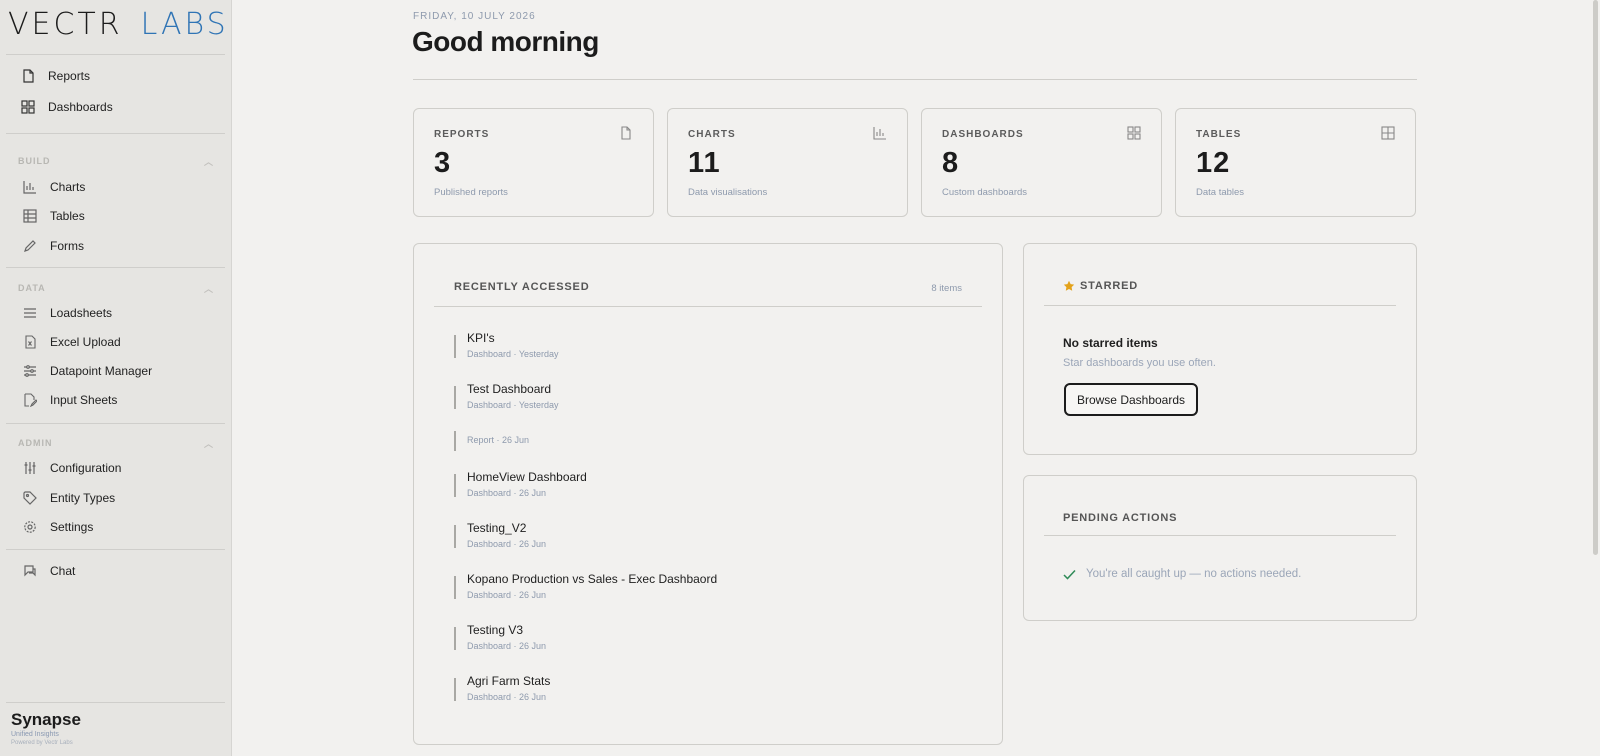  Describe the element at coordinates (1219, 134) in the screenshot. I see `stat-label: TABLES` at that location.